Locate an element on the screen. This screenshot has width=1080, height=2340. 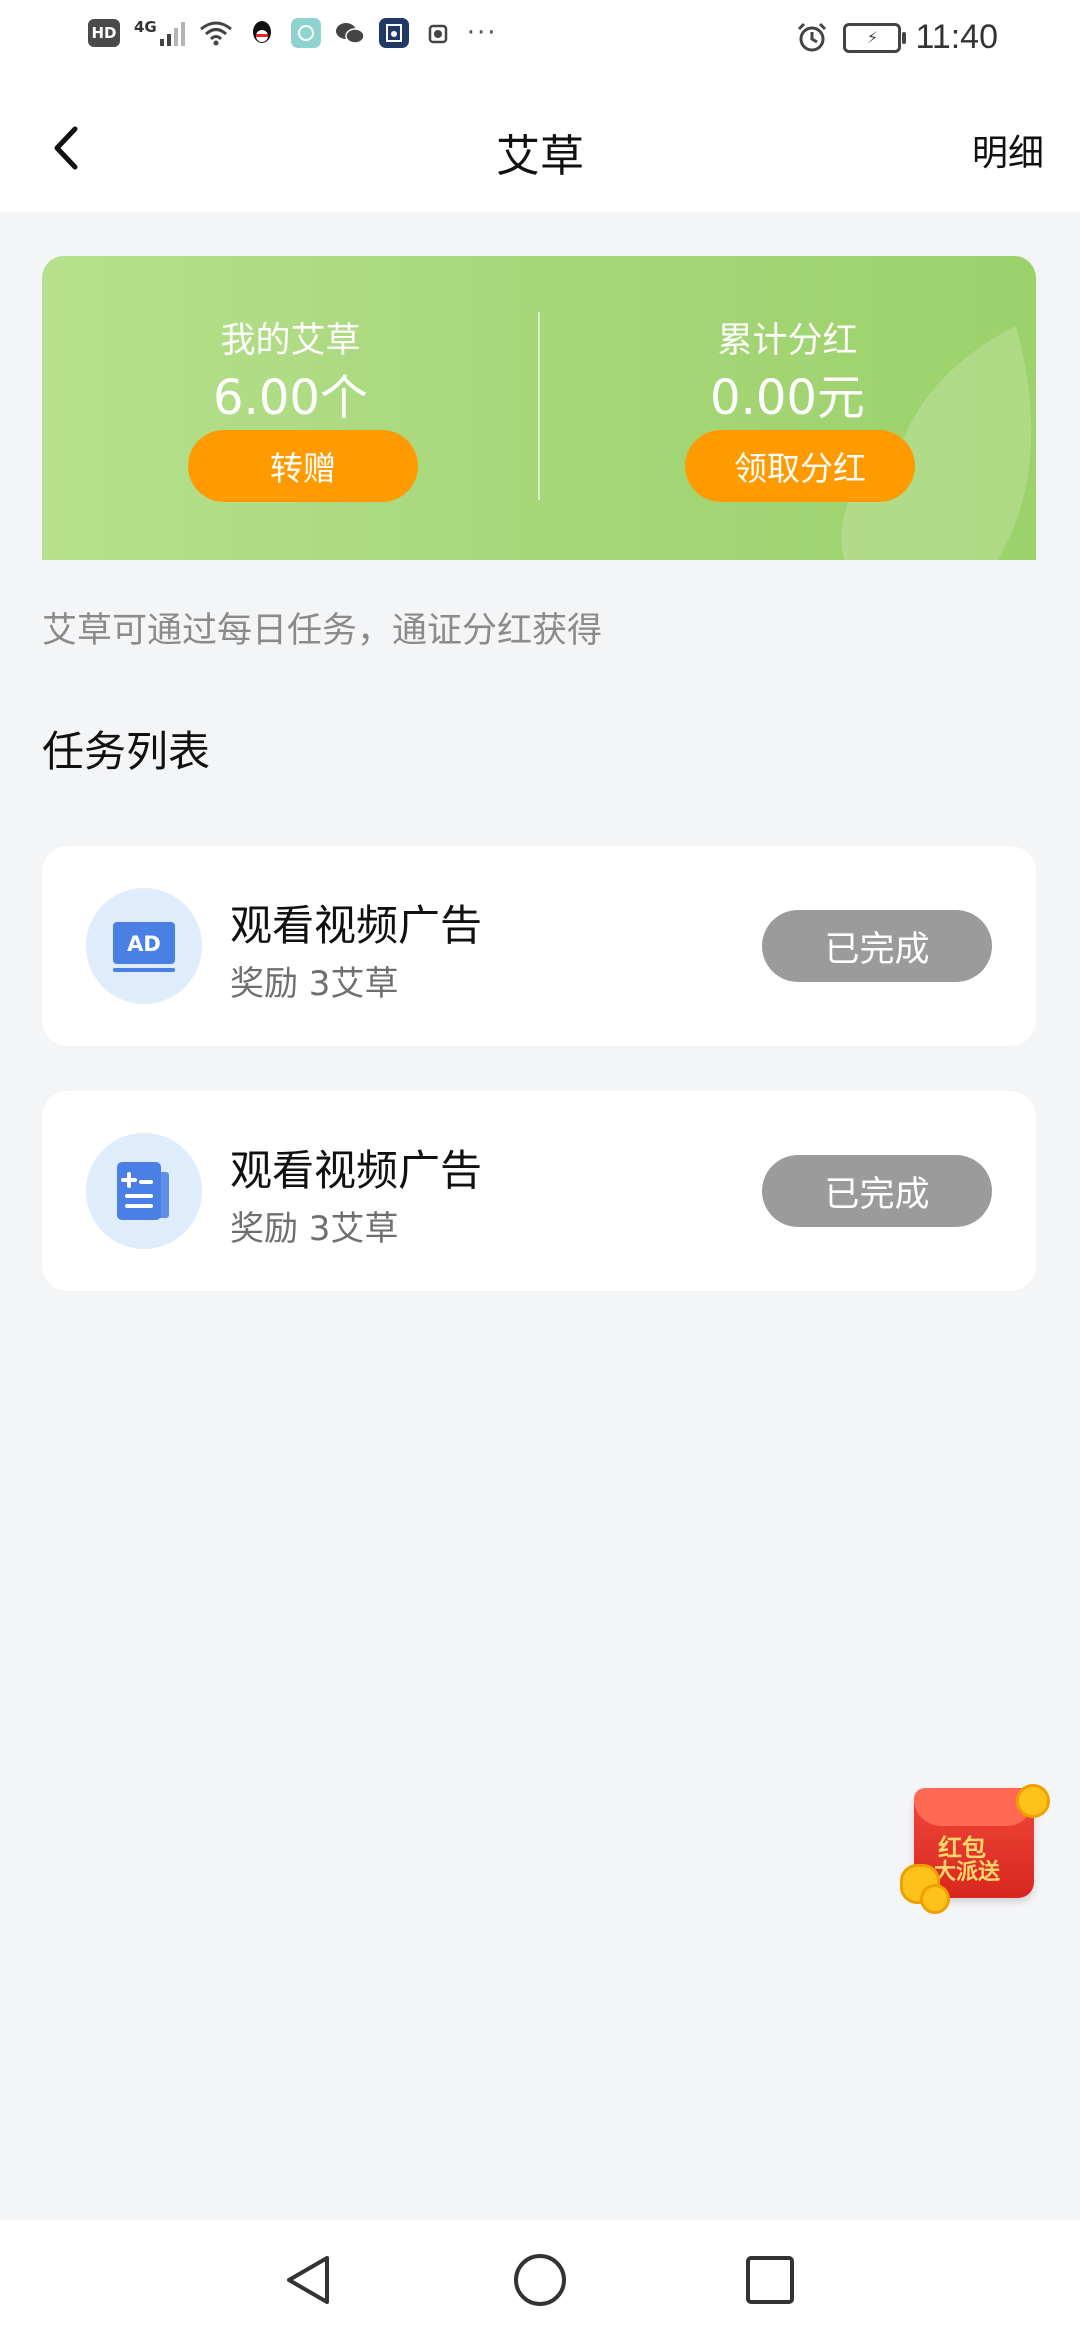
status-bar: HD 4G ··· ⚡ 11:40 is located at coordinates (540, 42).